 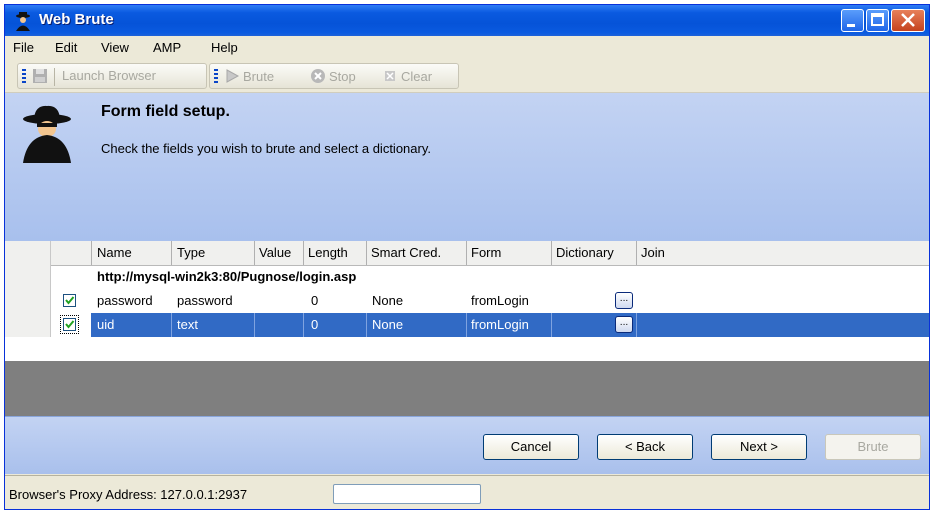 I want to click on column-header-length: Length, so click(x=328, y=252).